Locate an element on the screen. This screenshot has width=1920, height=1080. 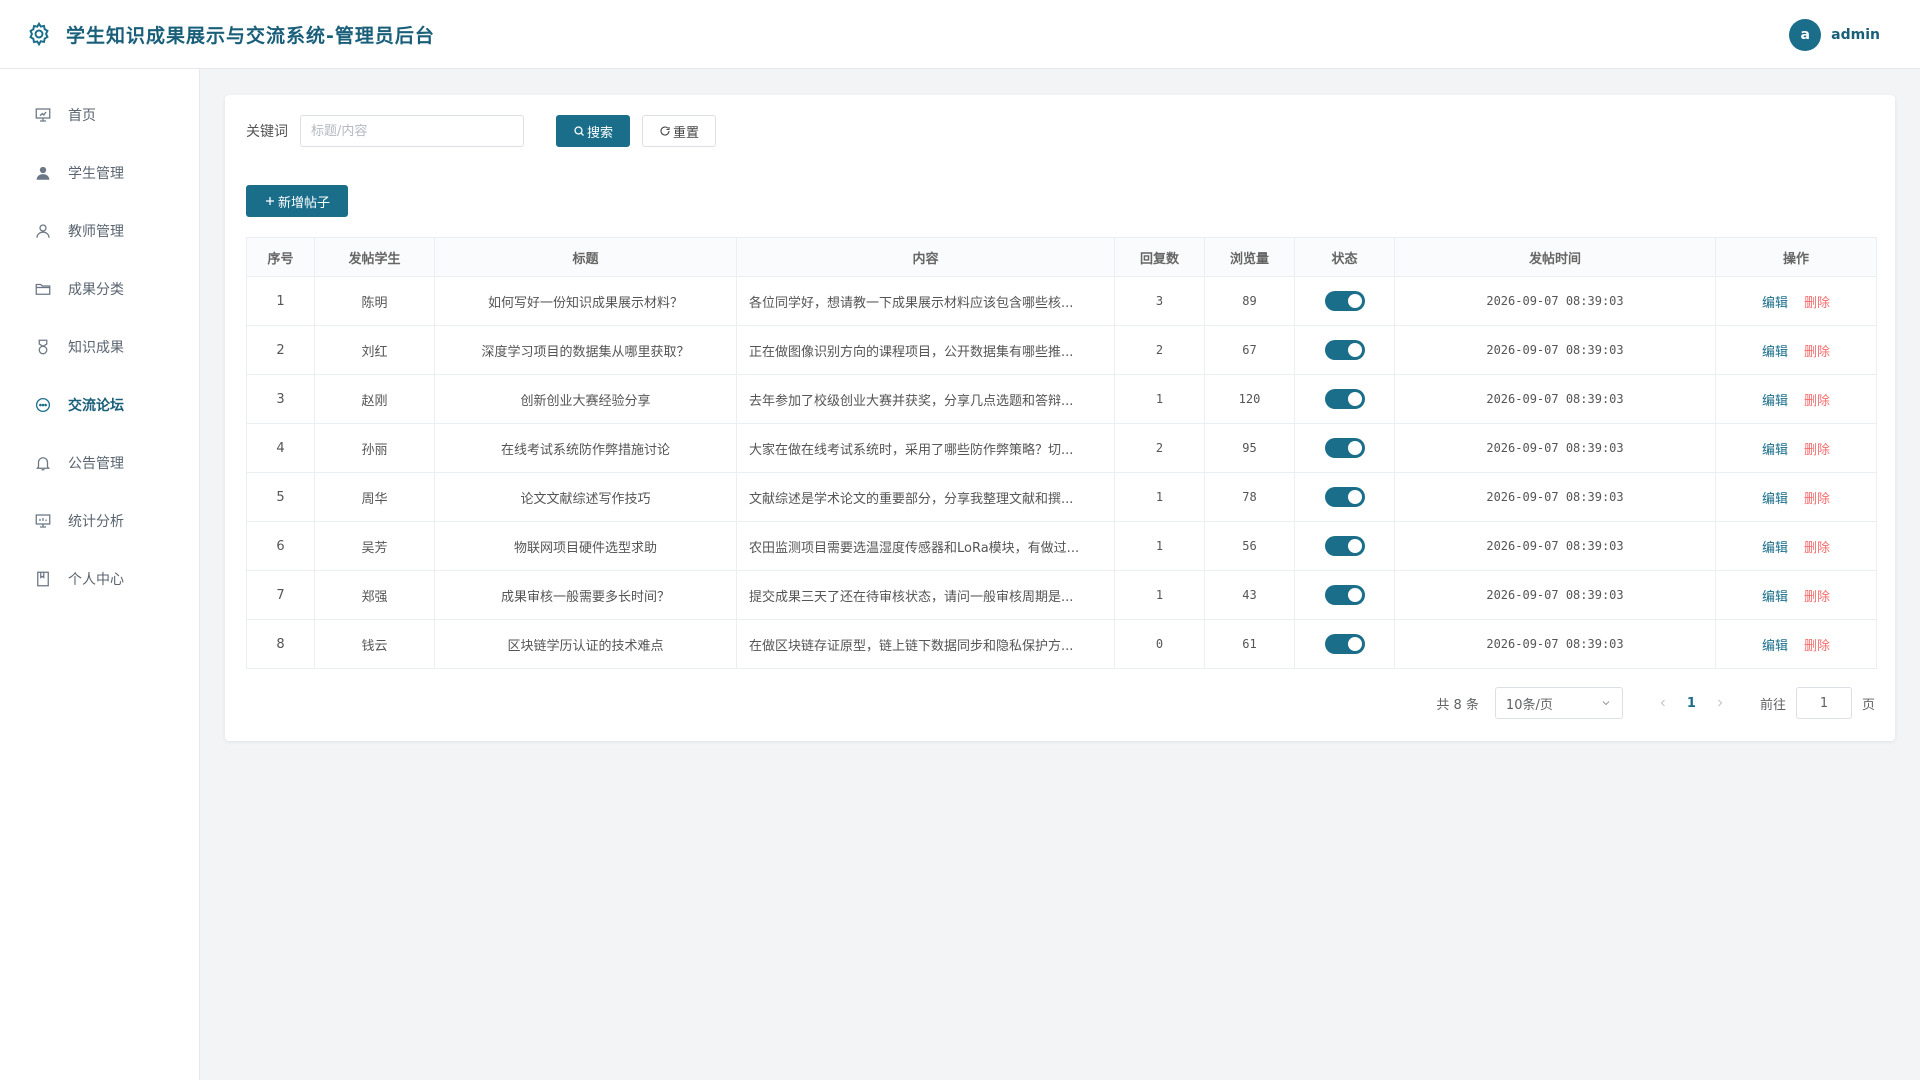
views-cell: 43 is located at coordinates (1249, 595).